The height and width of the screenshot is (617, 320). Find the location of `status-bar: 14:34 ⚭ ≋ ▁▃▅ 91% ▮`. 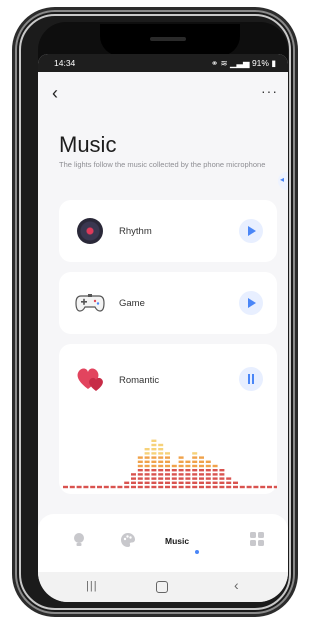

status-bar: 14:34 ⚭ ≋ ▁▃▅ 91% ▮ is located at coordinates (163, 63).